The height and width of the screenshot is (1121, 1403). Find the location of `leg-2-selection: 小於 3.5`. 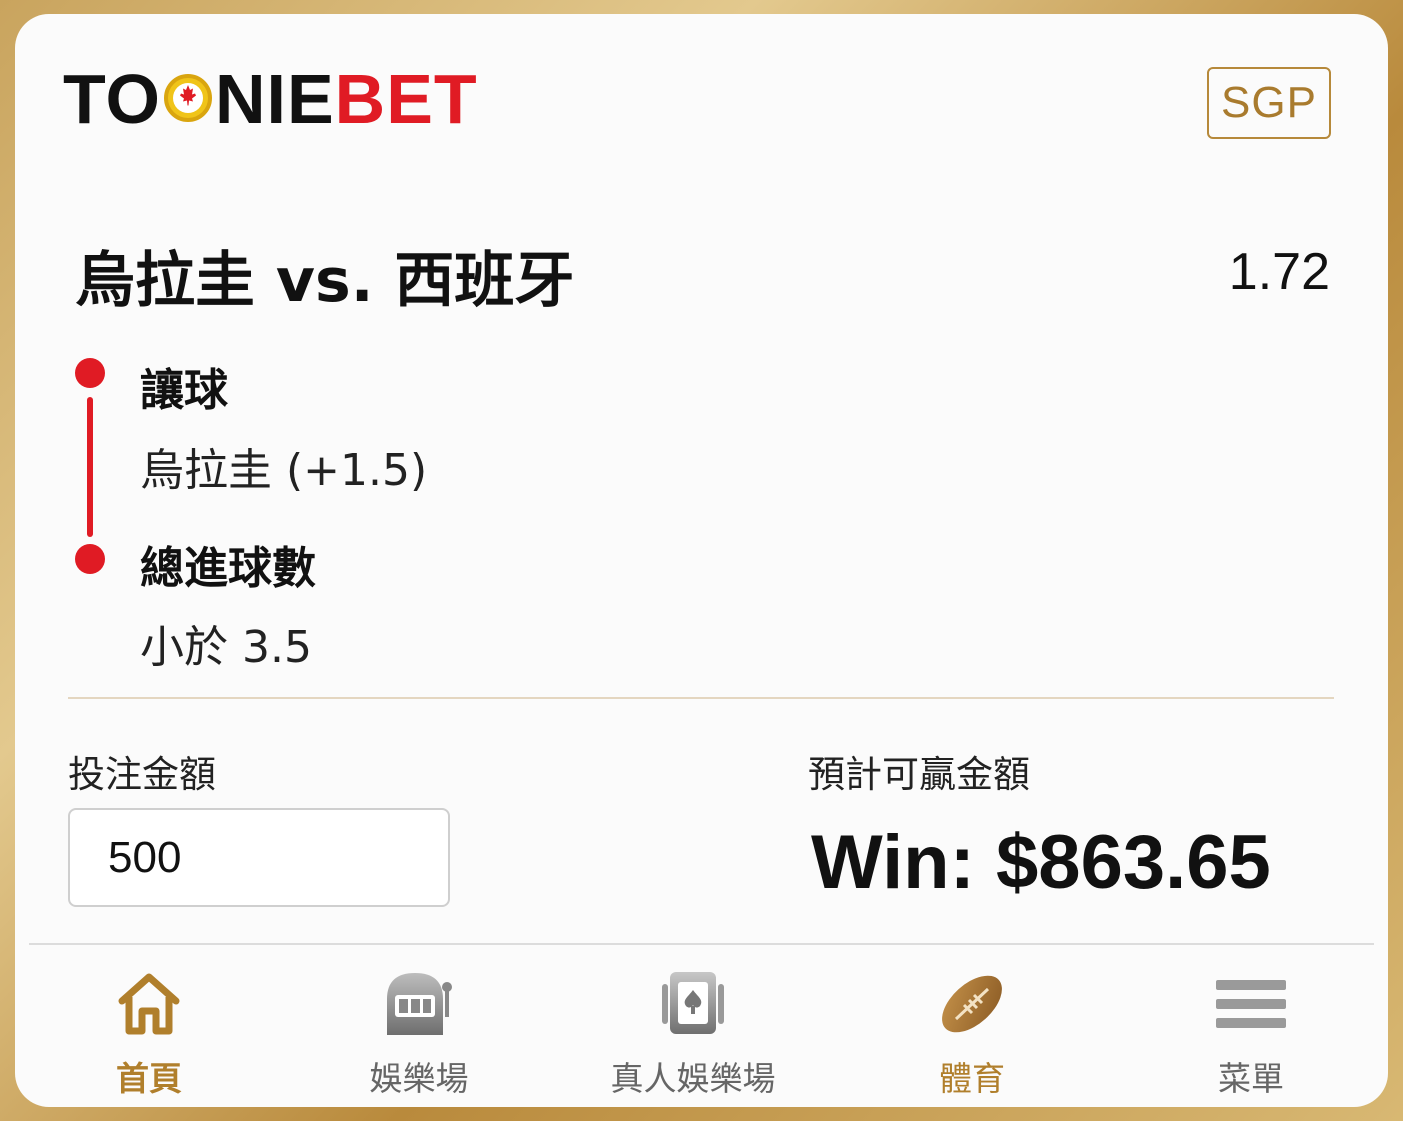

leg-2-selection: 小於 3.5 is located at coordinates (226, 647).